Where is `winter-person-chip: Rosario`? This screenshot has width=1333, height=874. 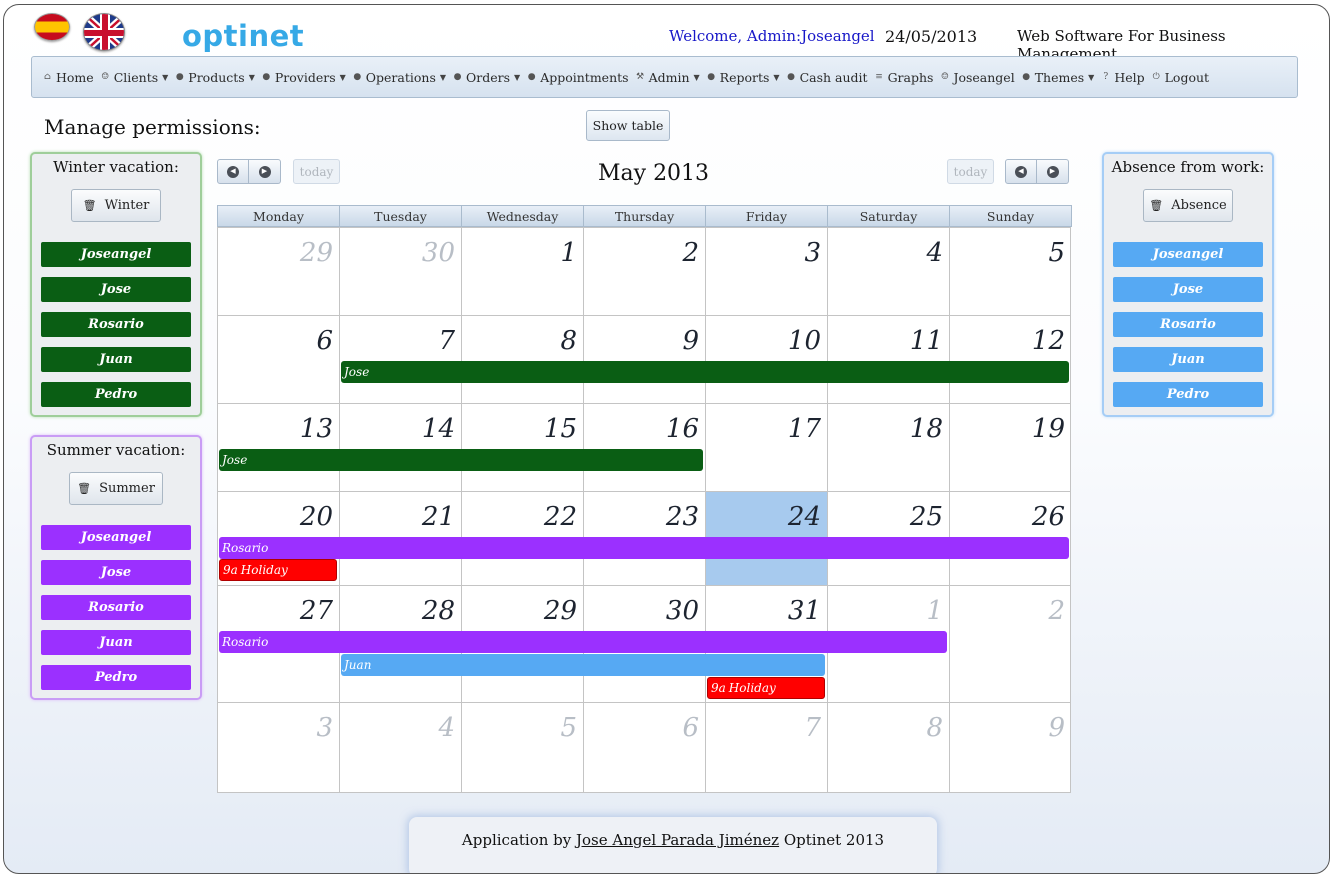 winter-person-chip: Rosario is located at coordinates (116, 324).